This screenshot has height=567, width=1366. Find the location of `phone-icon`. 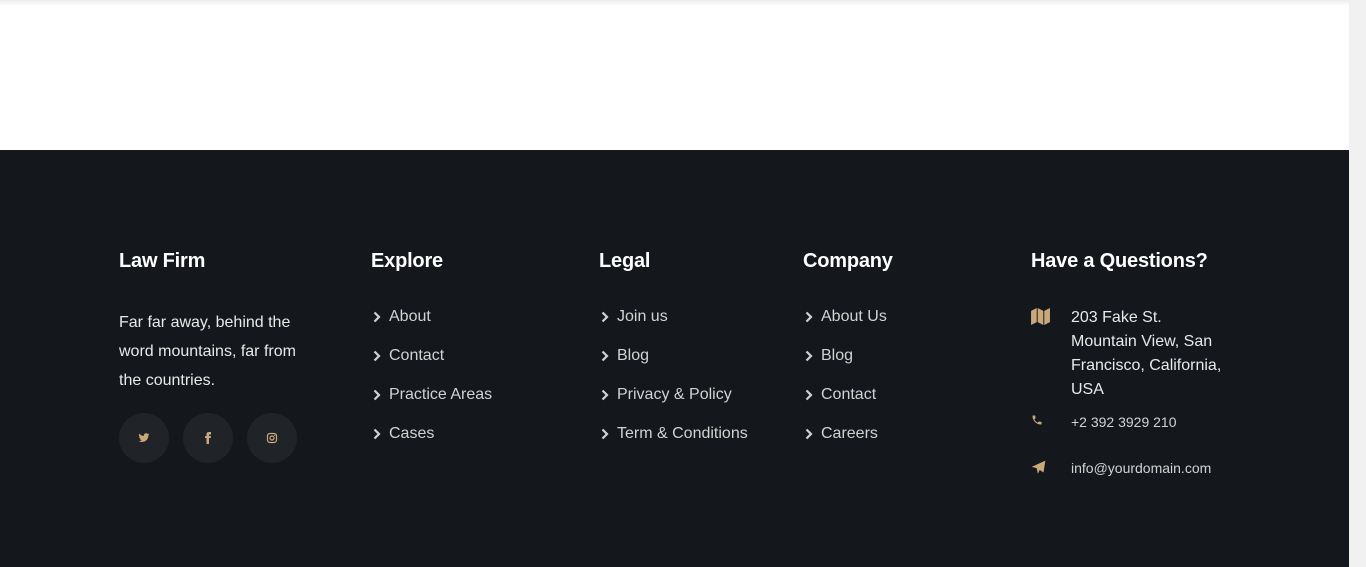

phone-icon is located at coordinates (1051, 419).